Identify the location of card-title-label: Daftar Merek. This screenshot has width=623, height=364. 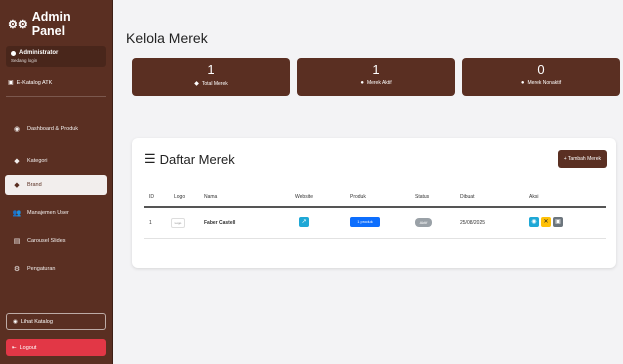
(197, 159).